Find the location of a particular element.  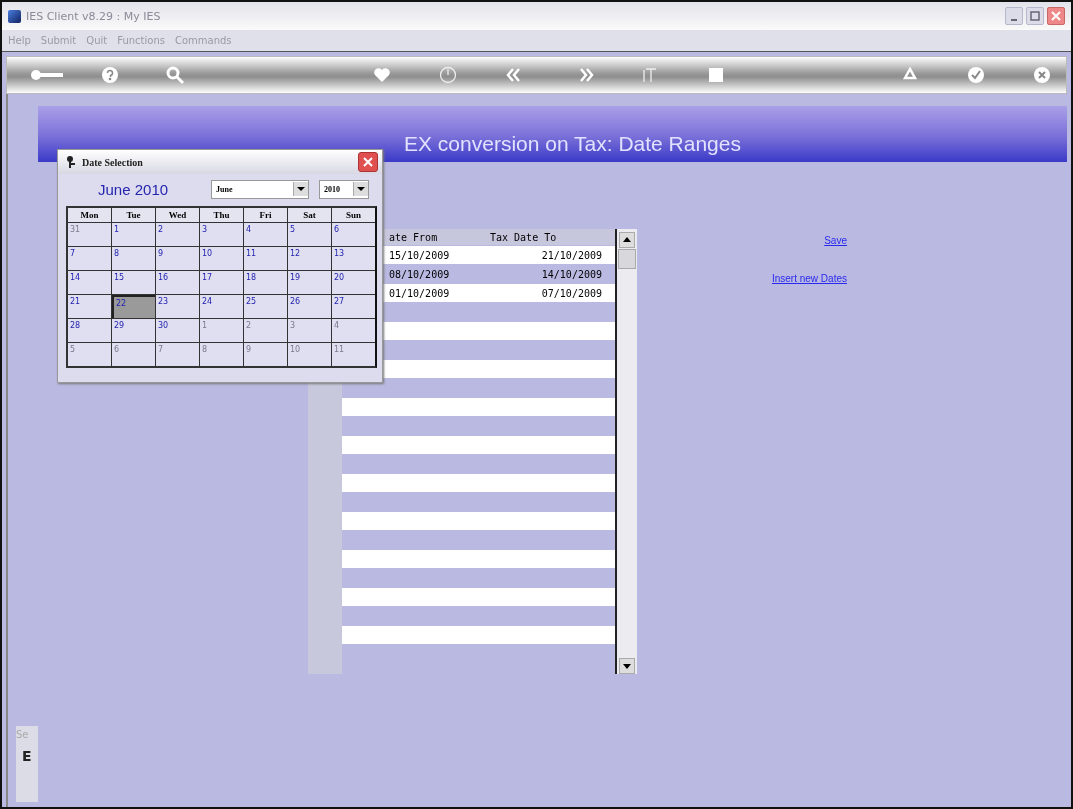

calendar-day: 25 is located at coordinates (265, 306).